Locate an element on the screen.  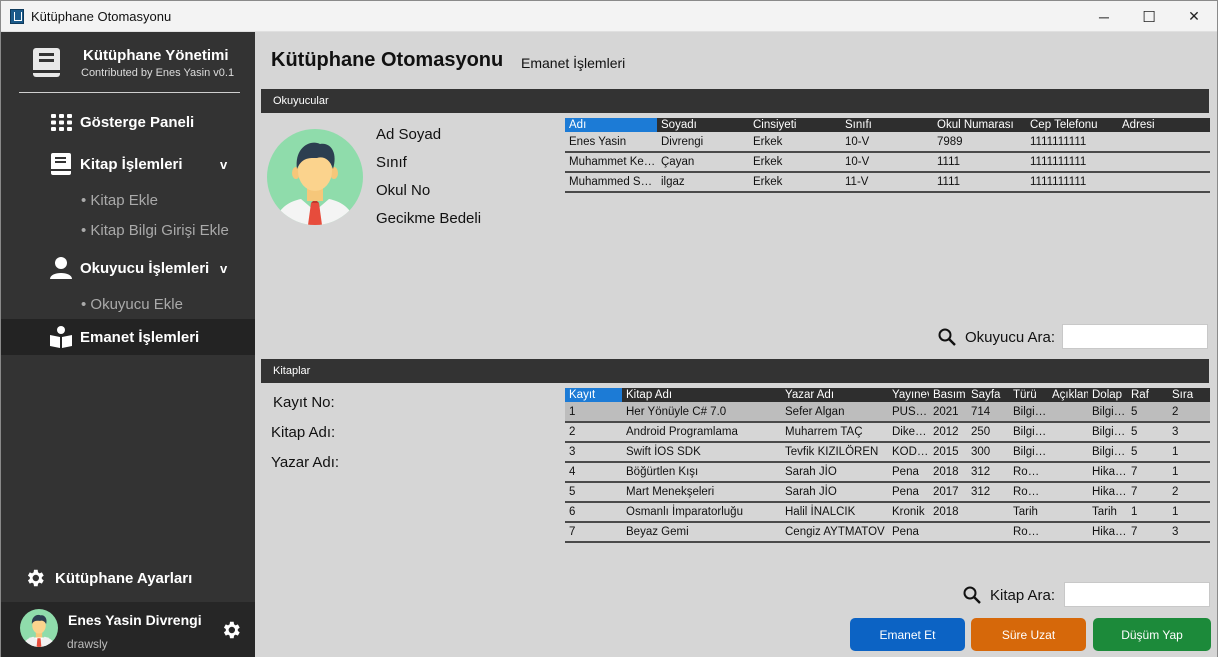
table-cell: 6 is located at coordinates (593, 512).